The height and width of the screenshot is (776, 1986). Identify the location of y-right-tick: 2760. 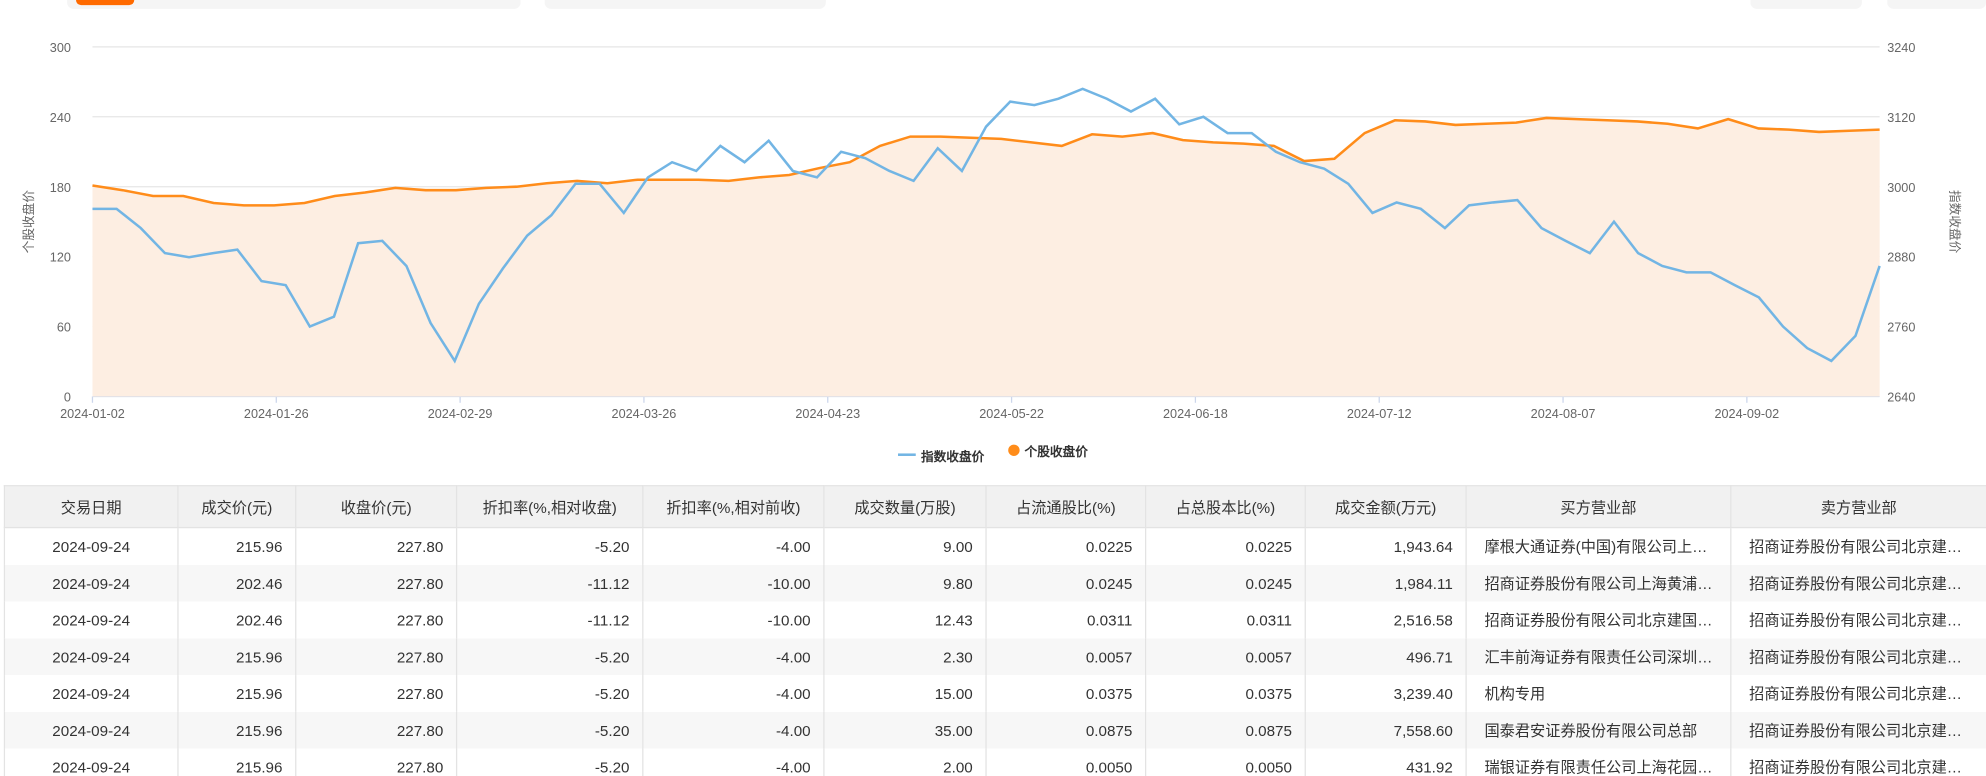
(1901, 328).